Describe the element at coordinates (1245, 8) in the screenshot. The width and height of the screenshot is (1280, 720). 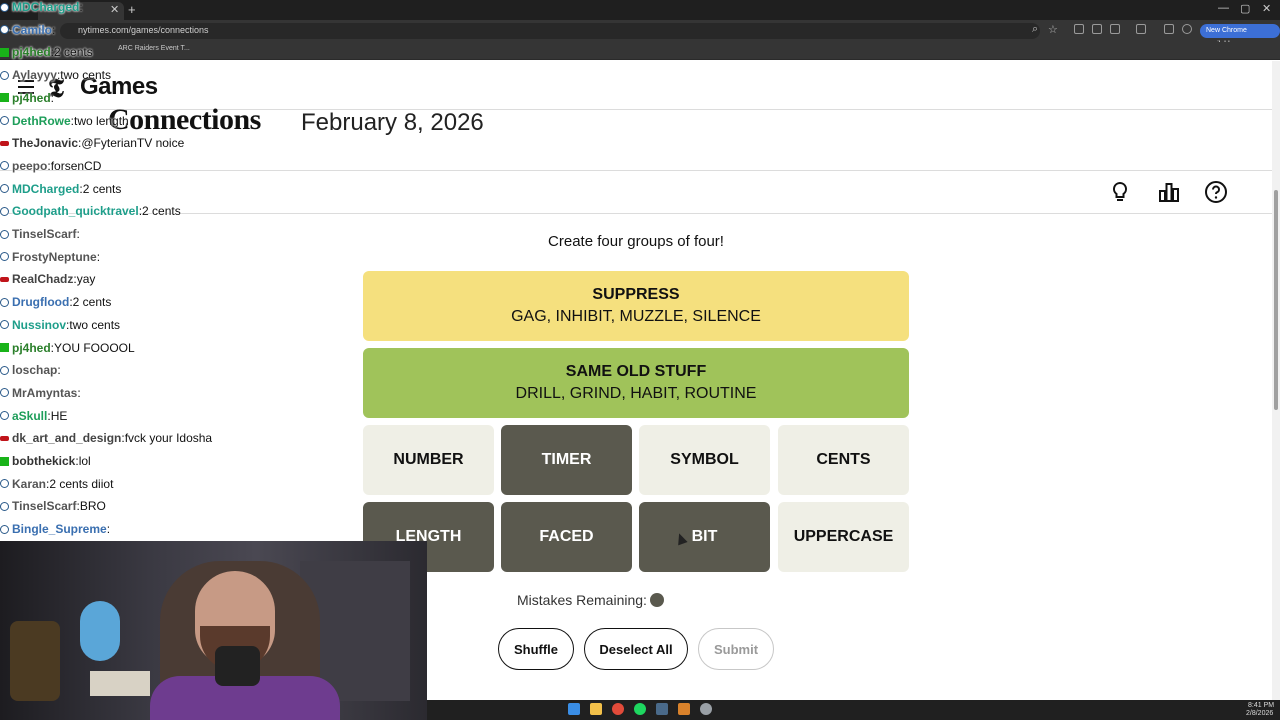
I see `maximize-icon: ▢` at that location.